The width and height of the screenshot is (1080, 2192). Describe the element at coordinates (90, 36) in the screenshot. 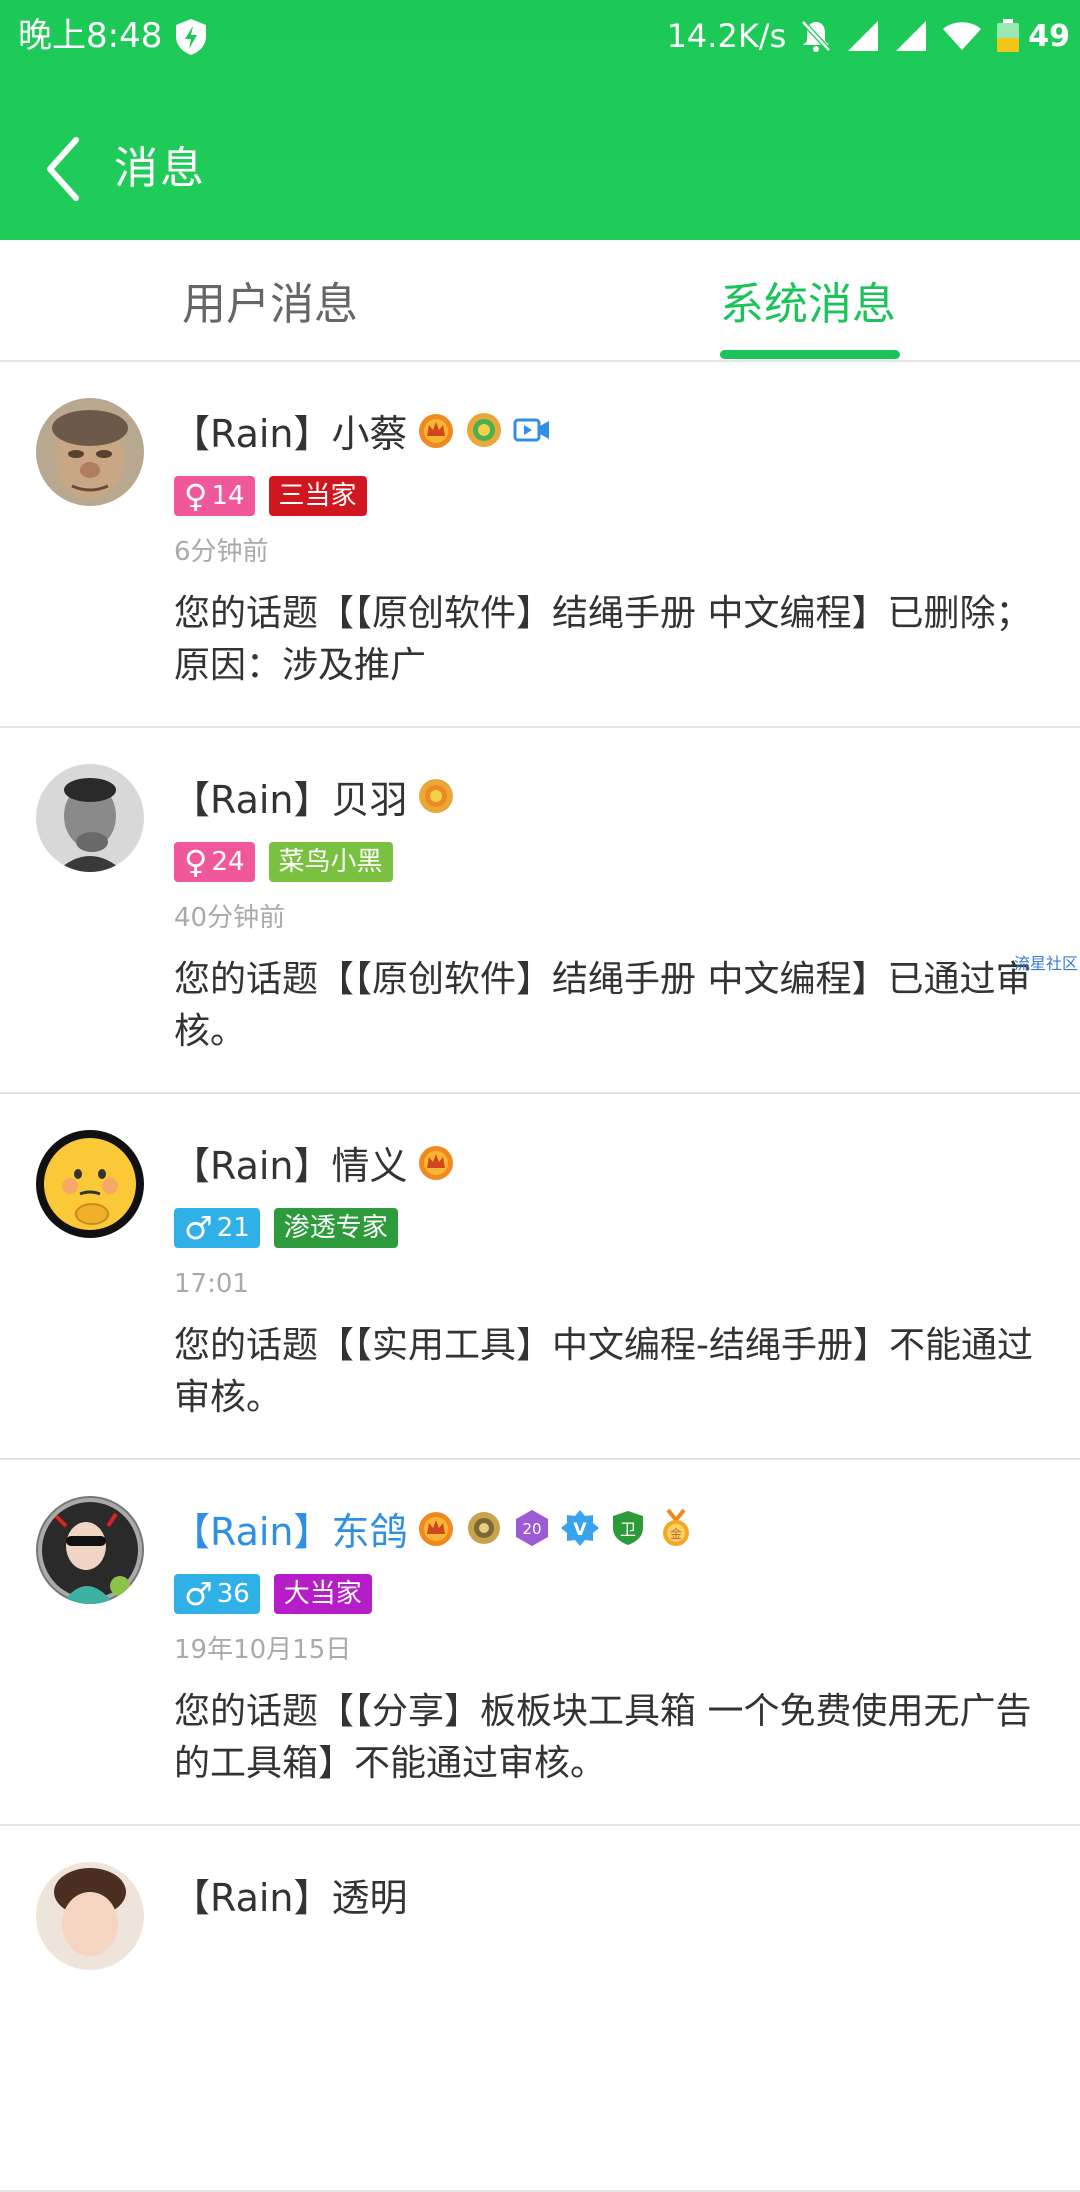

I see `status-time: 晚上8:48` at that location.